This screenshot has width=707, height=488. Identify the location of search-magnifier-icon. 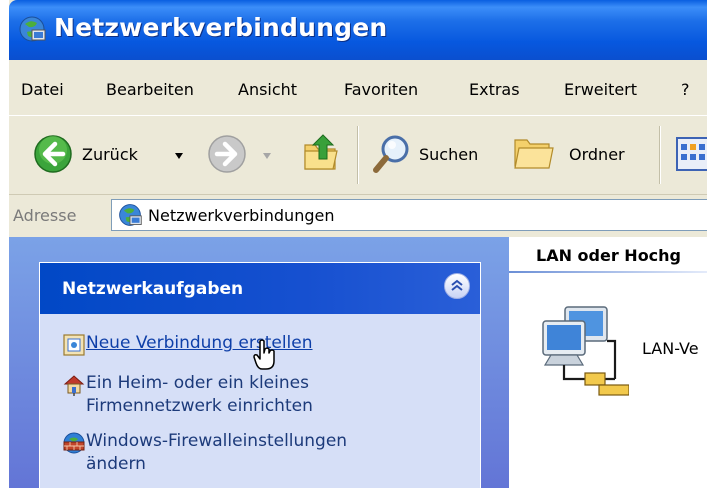
(391, 154).